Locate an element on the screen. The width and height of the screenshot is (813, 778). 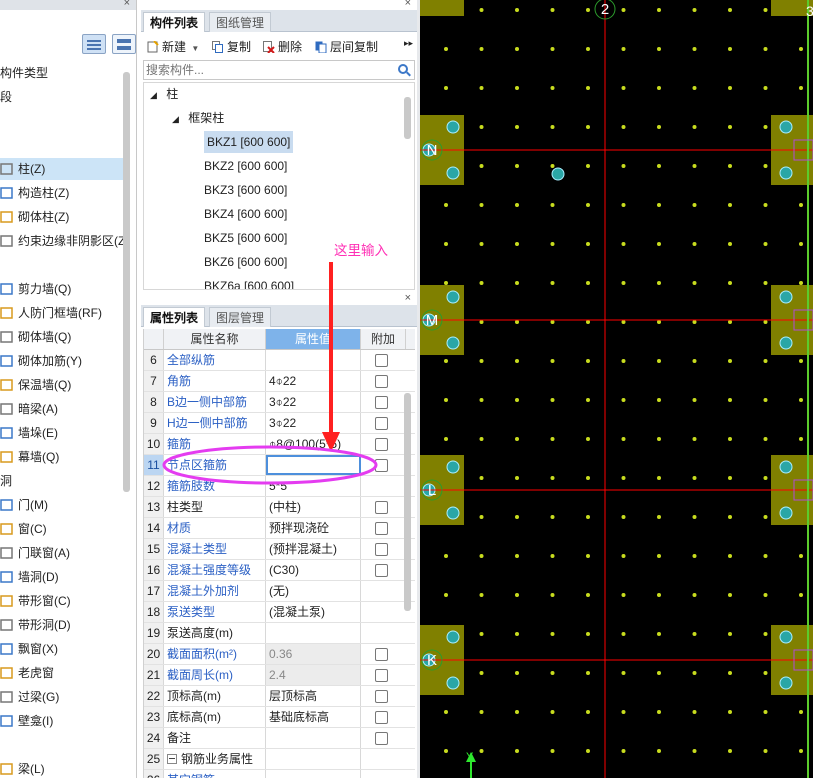
nav-item: 墙垛(E) is located at coordinates (29, 433).